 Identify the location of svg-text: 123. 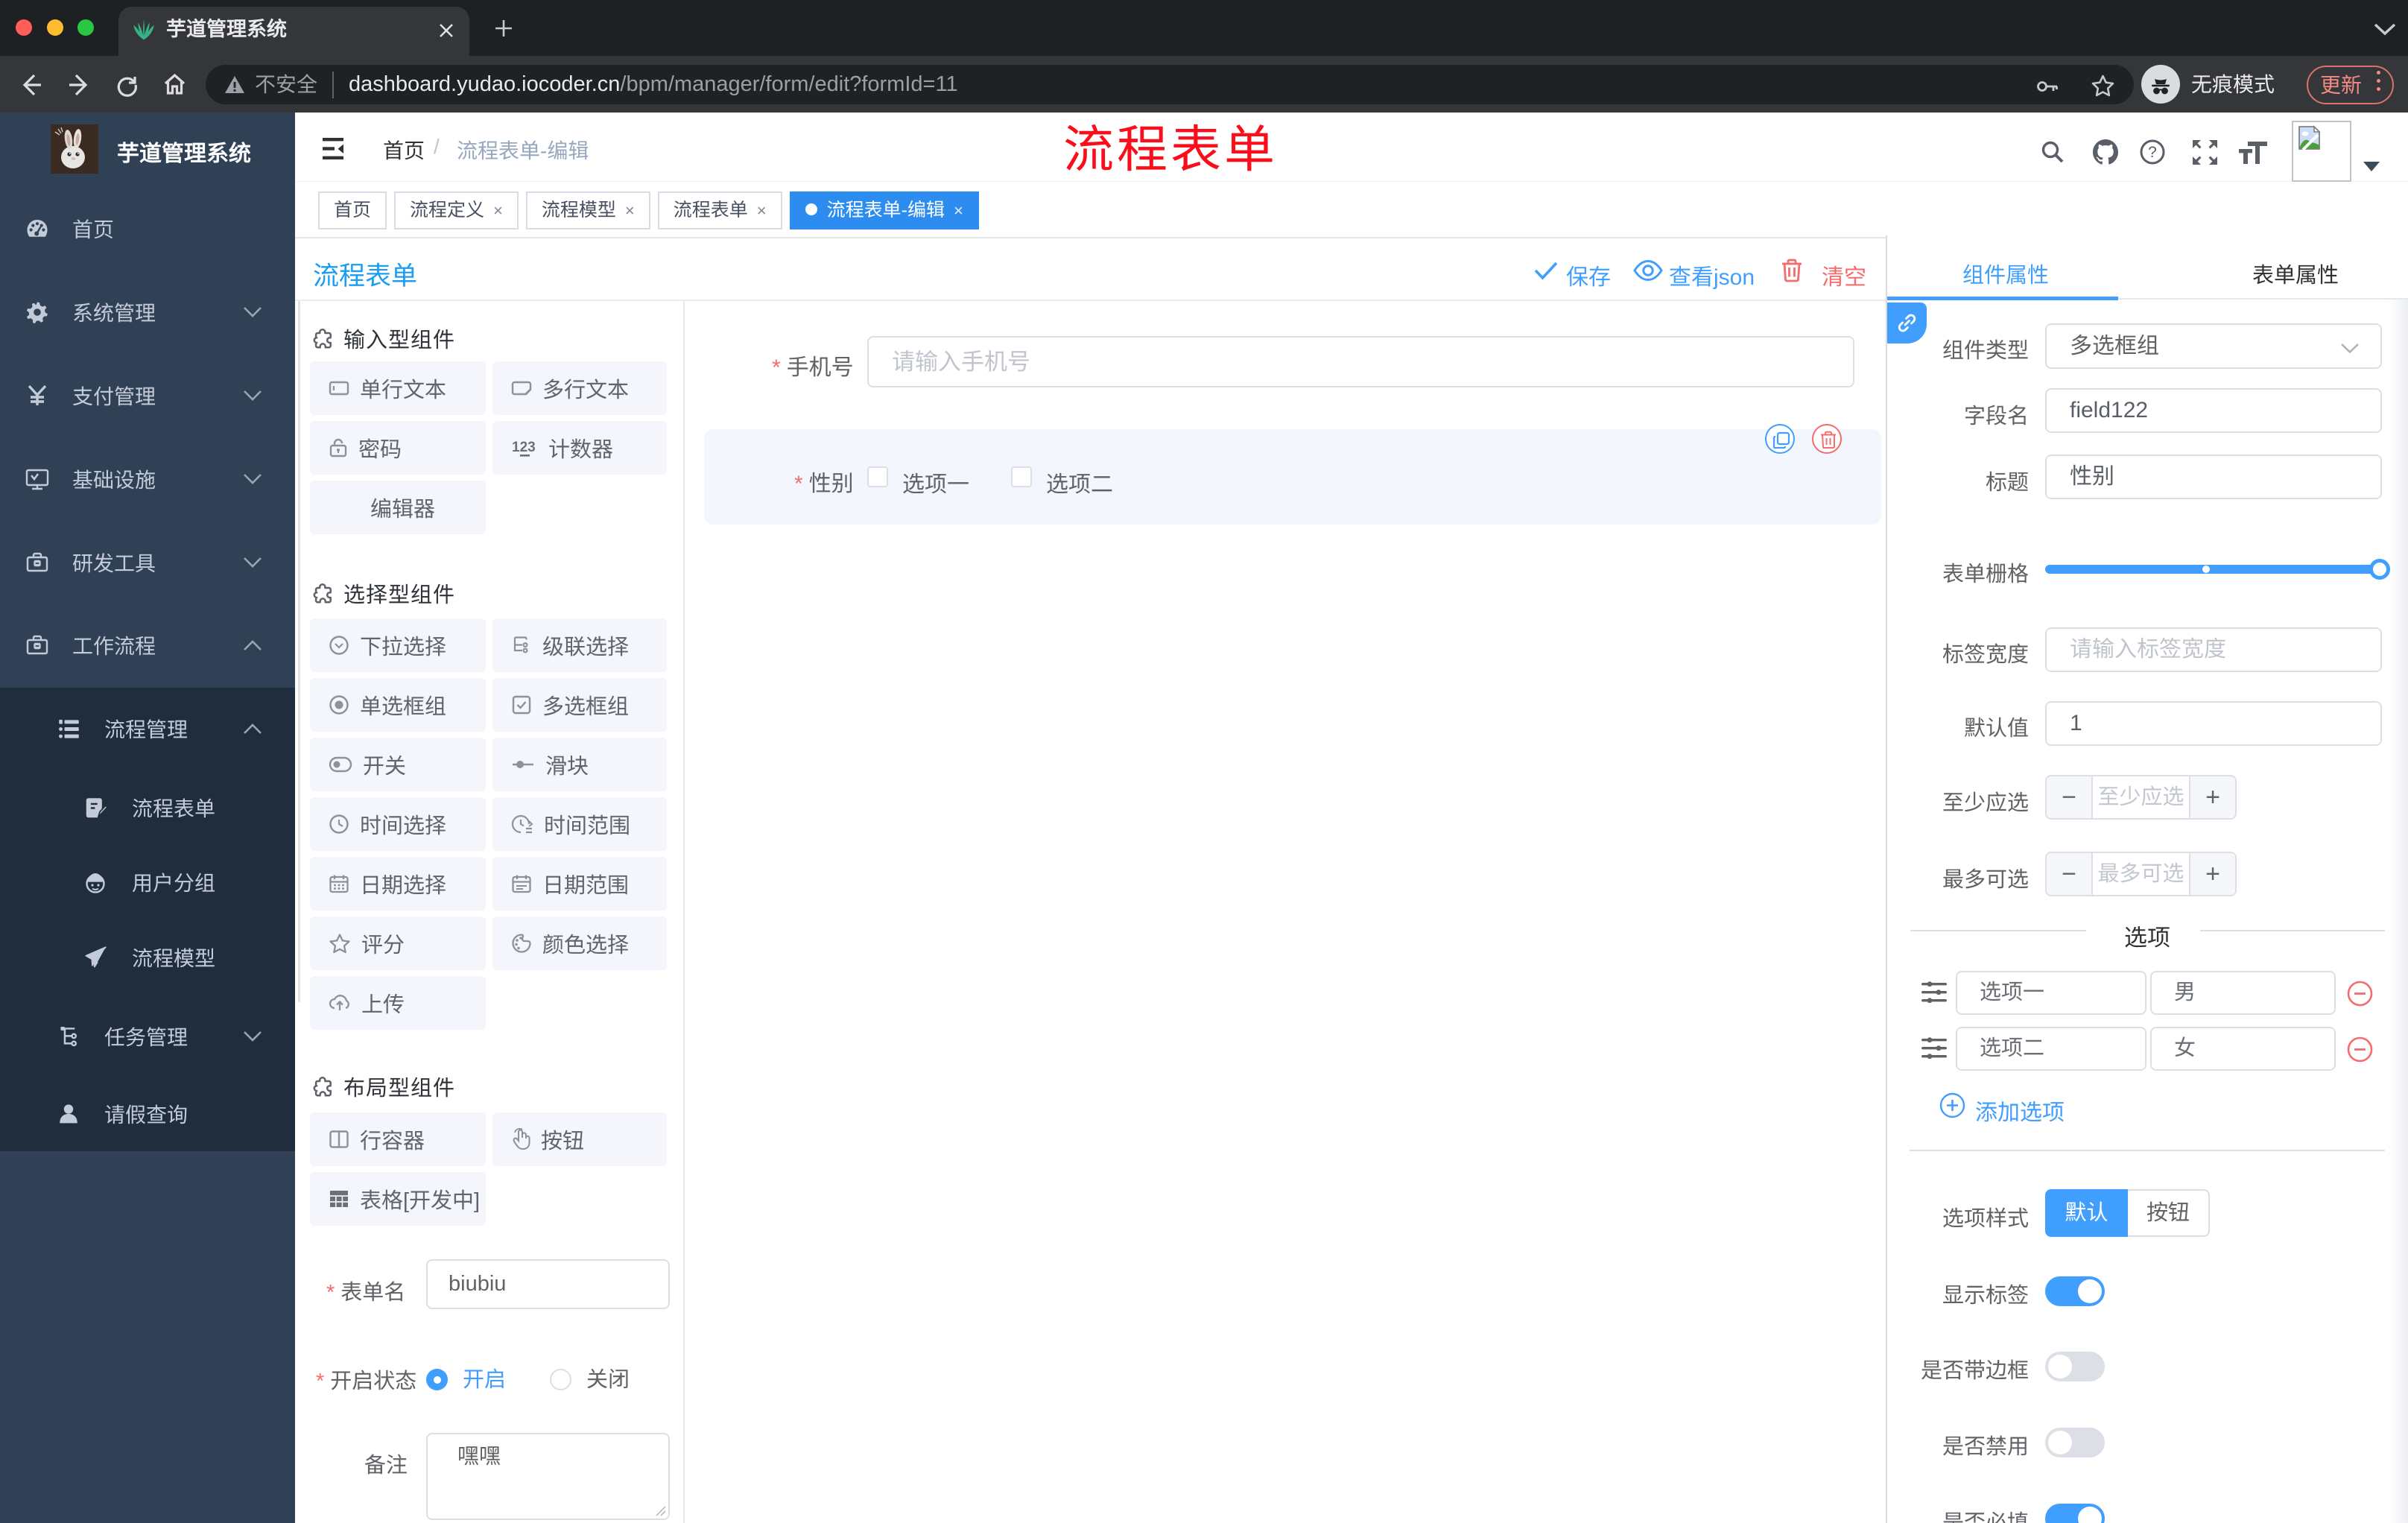
(524, 447).